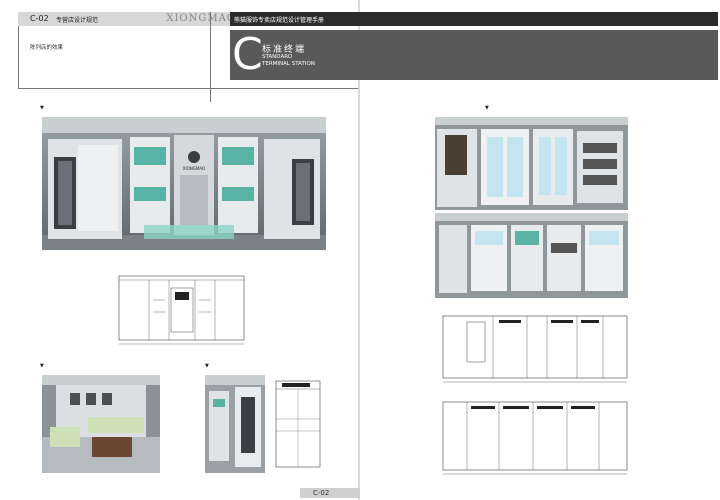  I want to click on header-bottom-rule, so click(188, 88).